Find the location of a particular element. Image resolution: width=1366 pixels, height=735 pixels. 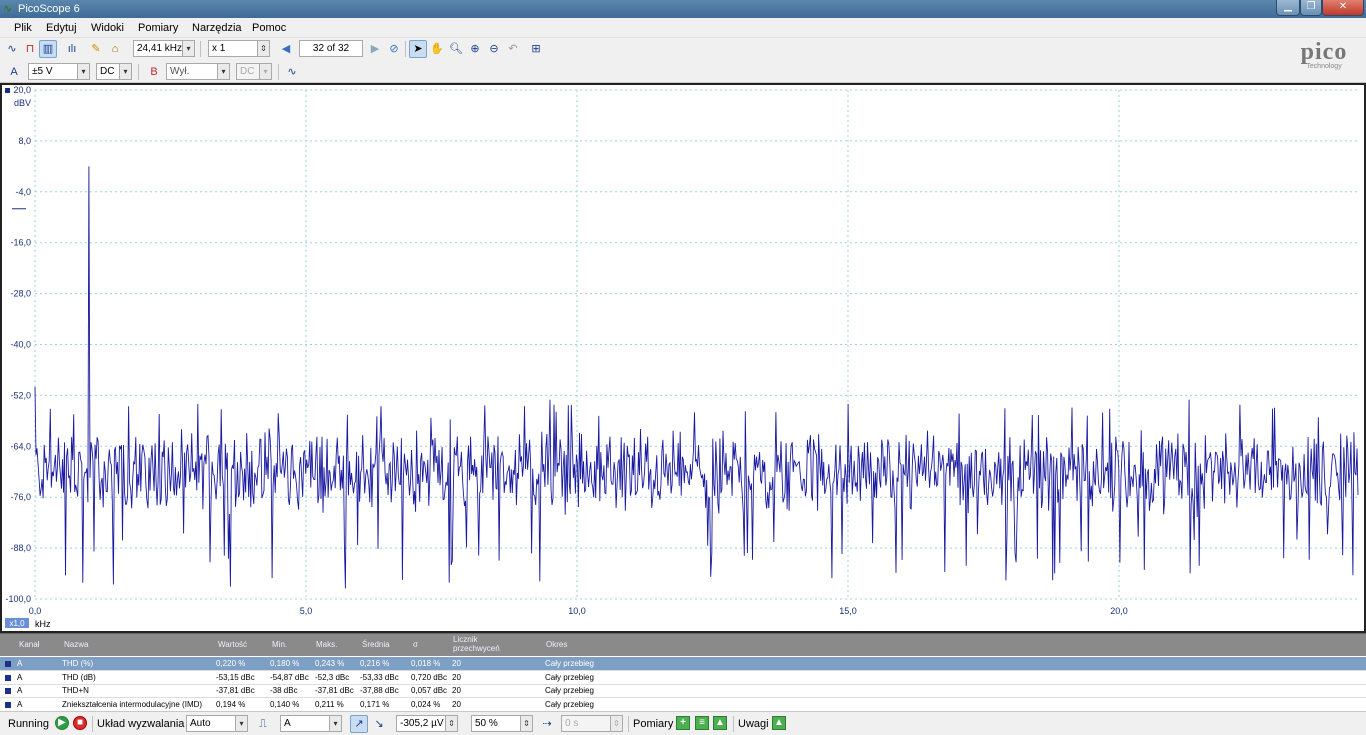

col-header-nazwa: Nazwa is located at coordinates (76, 644).